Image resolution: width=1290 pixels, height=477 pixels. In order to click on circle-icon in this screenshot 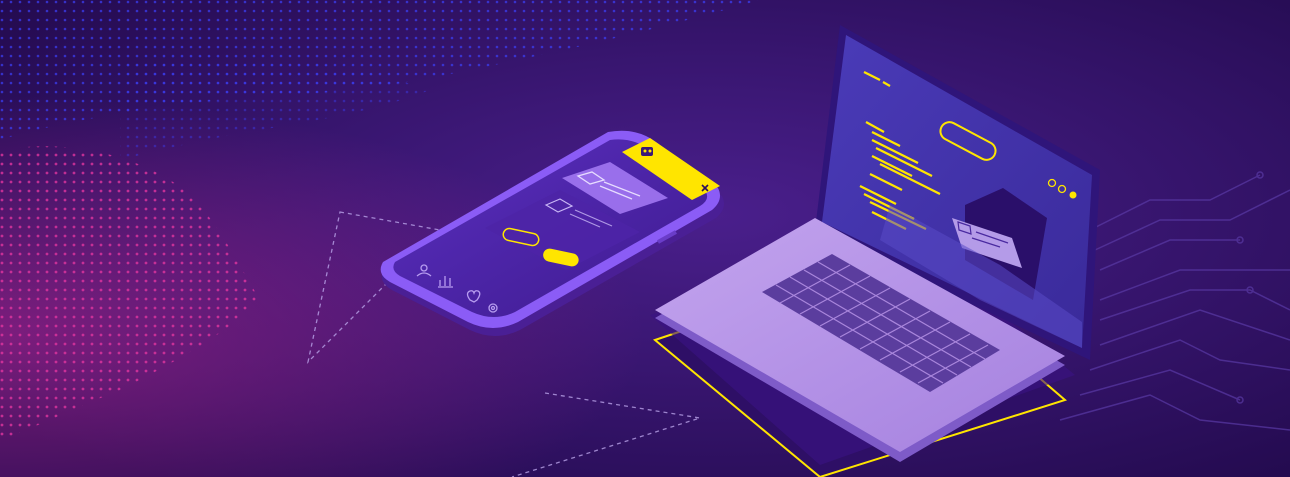, I will do `click(1073, 195)`.